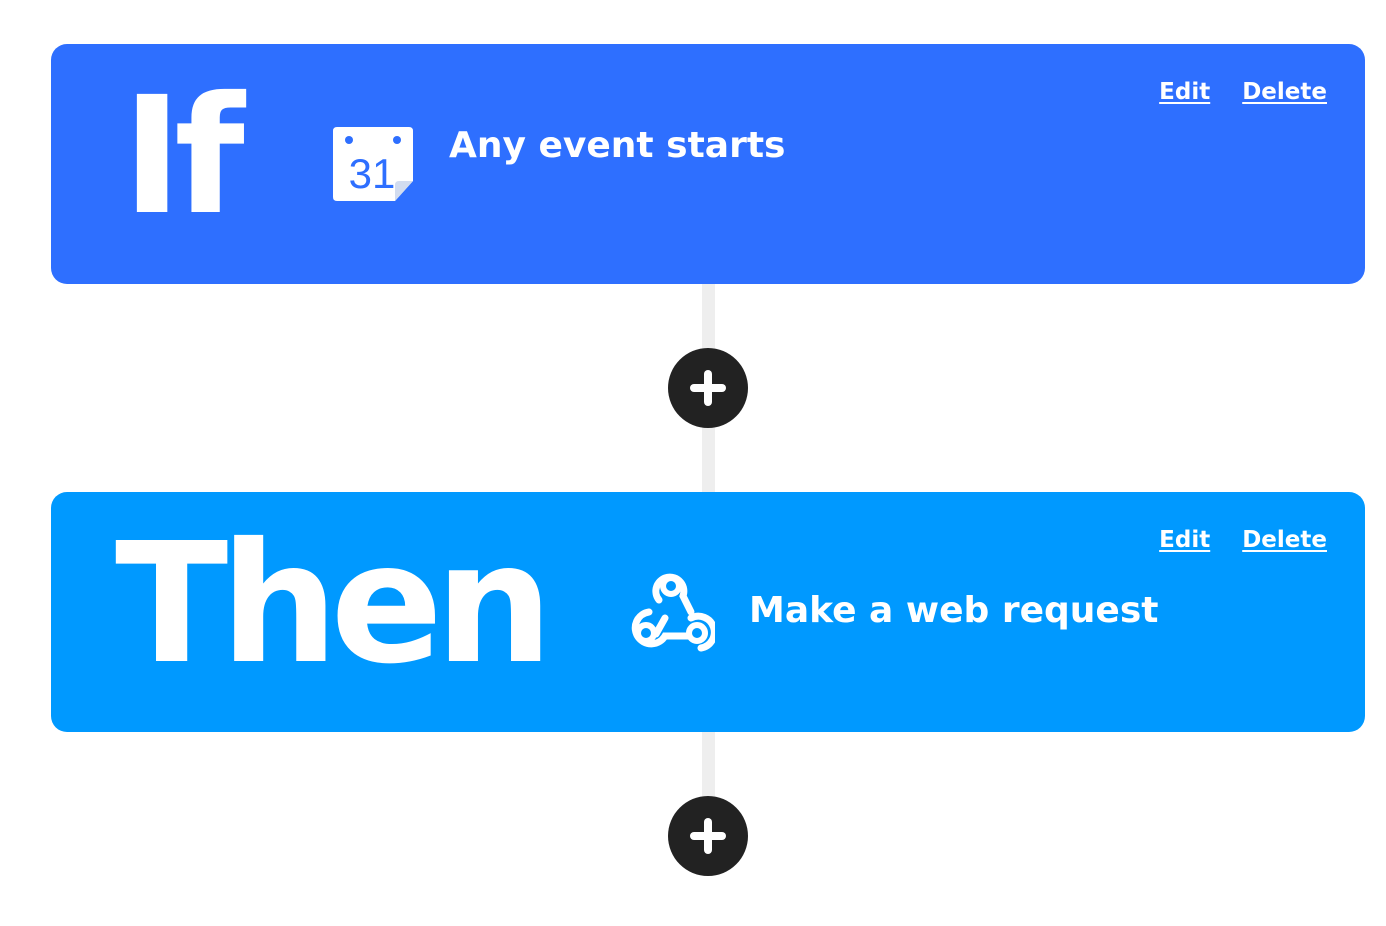  Describe the element at coordinates (334, 604) in the screenshot. I see `then-keyword: Then` at that location.